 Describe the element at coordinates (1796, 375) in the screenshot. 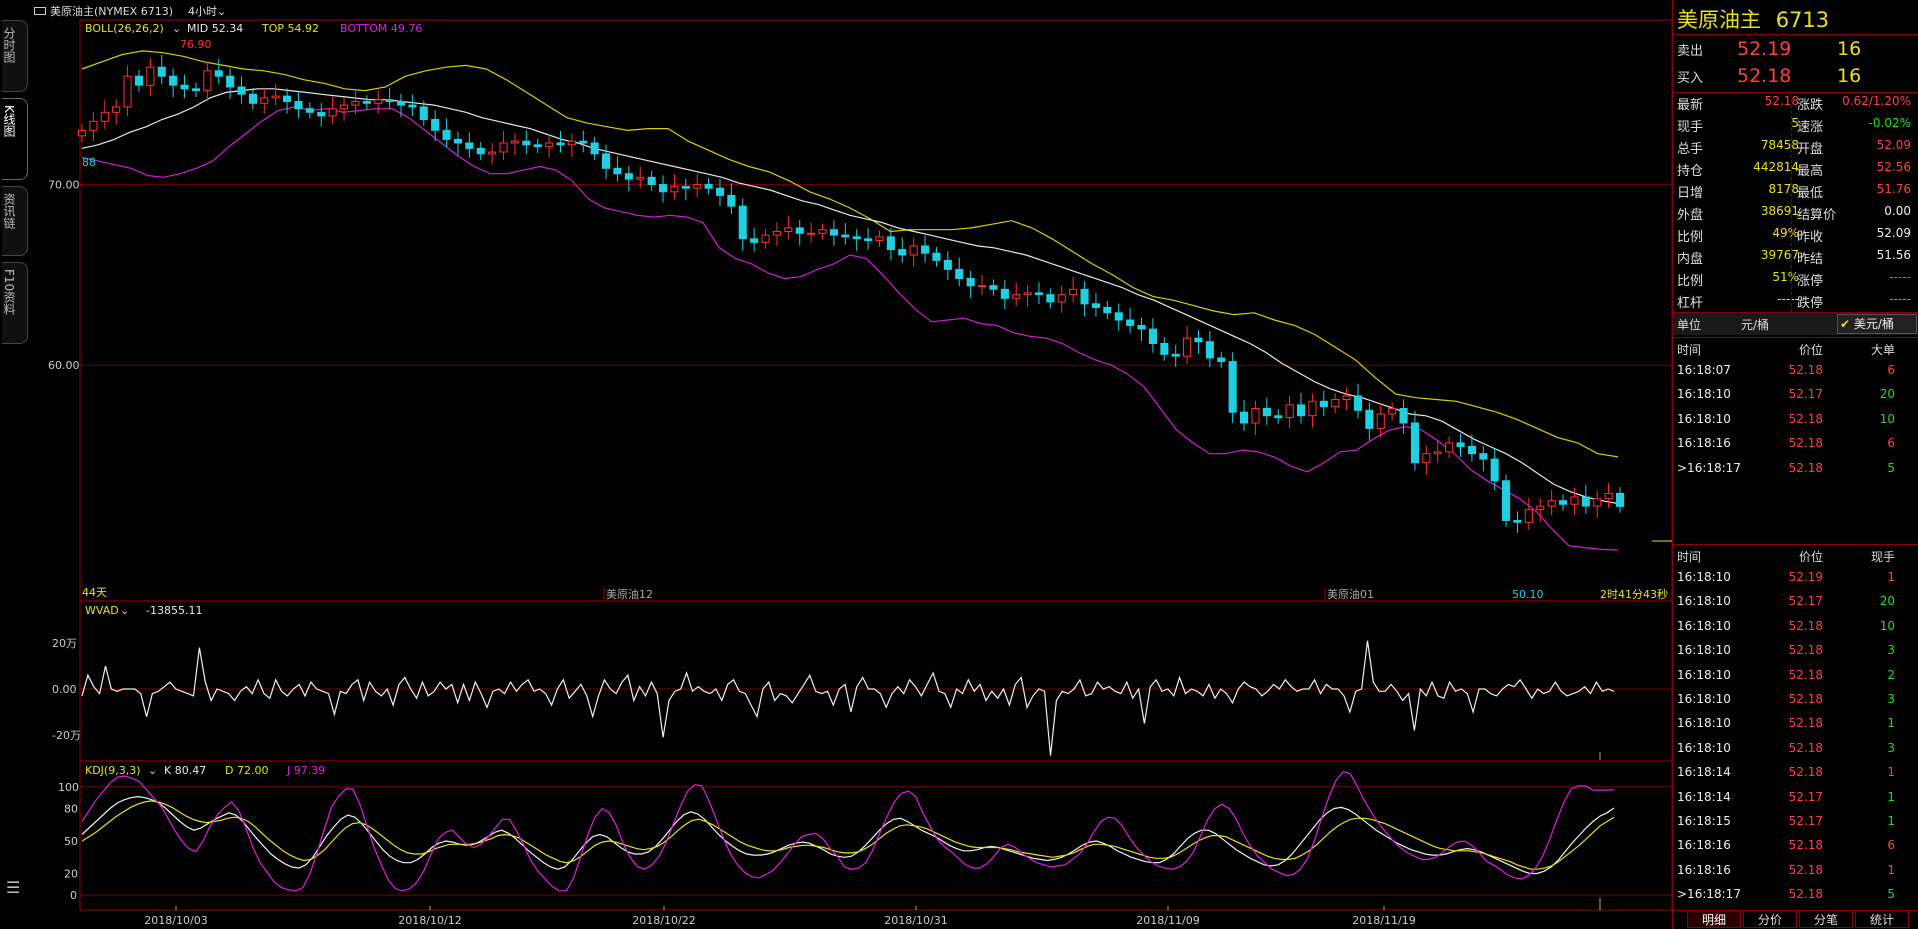

I see `trade-row: 16:18:07 52.18 6` at that location.